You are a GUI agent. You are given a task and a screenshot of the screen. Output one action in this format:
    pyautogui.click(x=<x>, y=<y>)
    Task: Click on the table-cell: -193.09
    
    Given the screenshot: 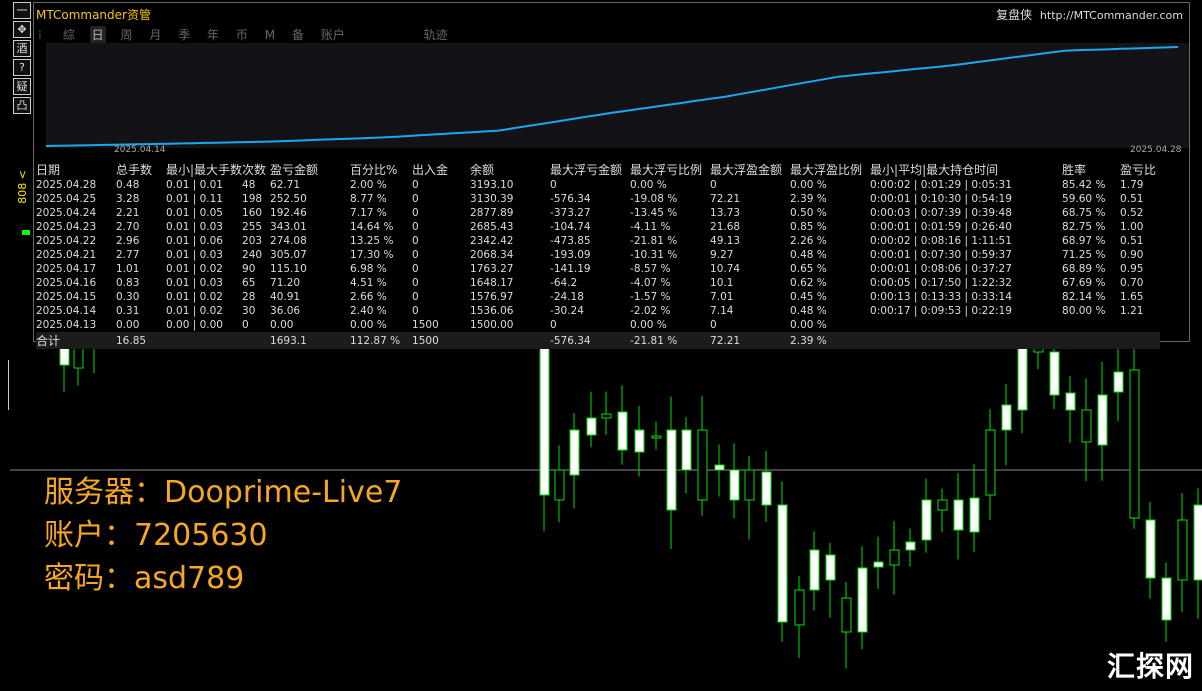 What is the action you would take?
    pyautogui.click(x=570, y=255)
    